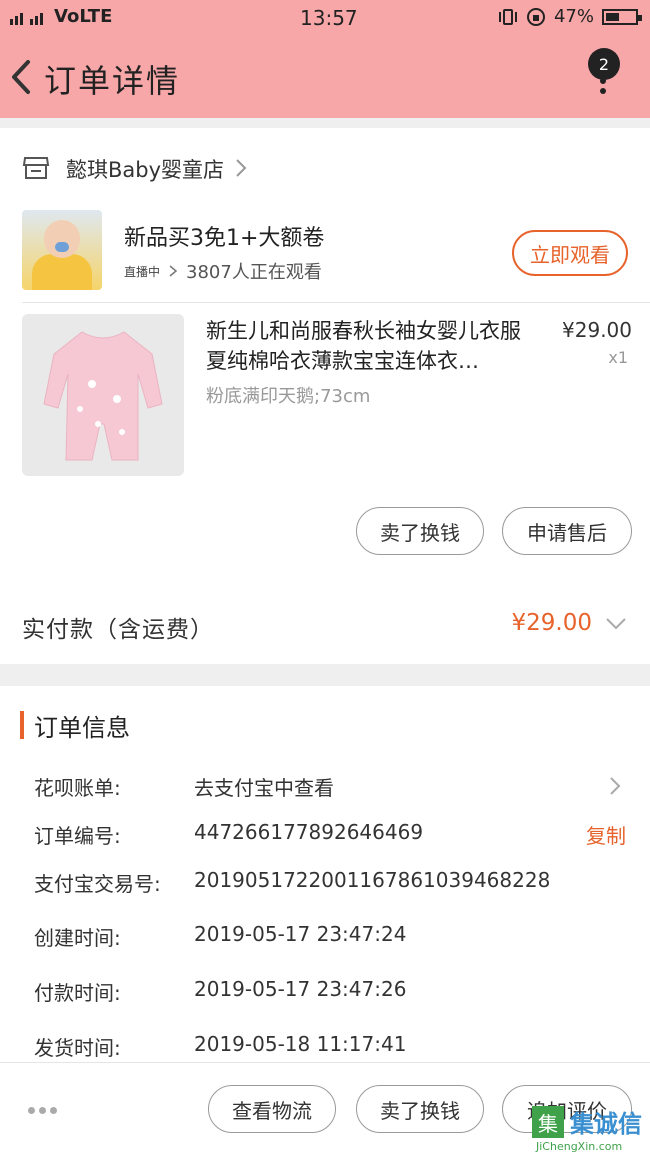 This screenshot has height=1155, width=650. I want to click on viewer-count: 3807人正在观看, so click(254, 272).